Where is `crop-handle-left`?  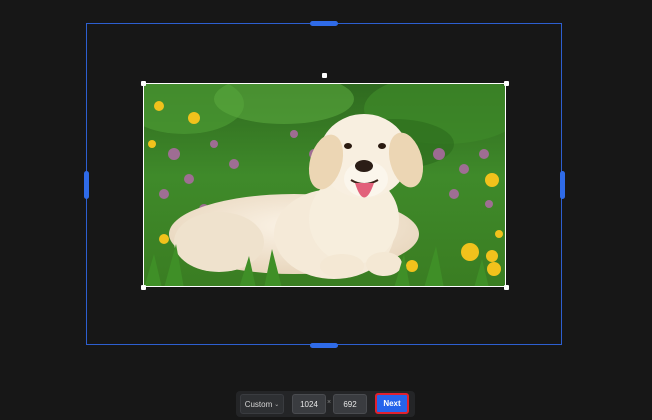 crop-handle-left is located at coordinates (86, 185).